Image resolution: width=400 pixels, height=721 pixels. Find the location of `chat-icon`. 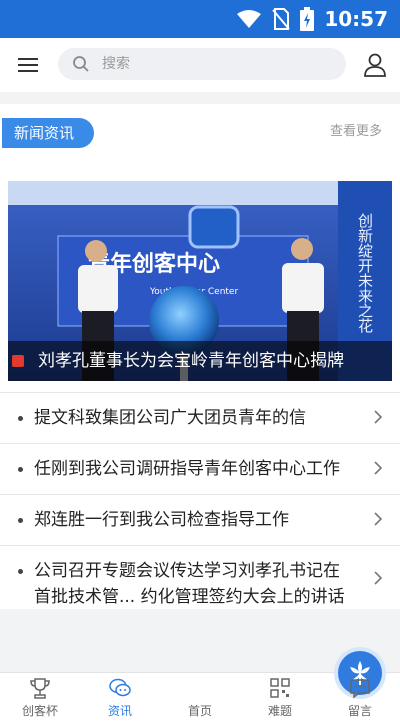

chat-icon is located at coordinates (120, 687).